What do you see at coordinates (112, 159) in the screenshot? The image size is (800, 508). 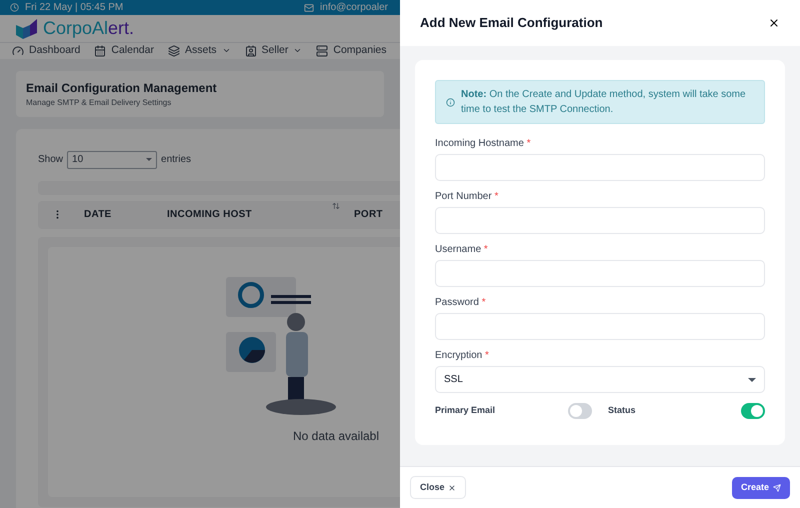 I see `page-size-select: 10` at bounding box center [112, 159].